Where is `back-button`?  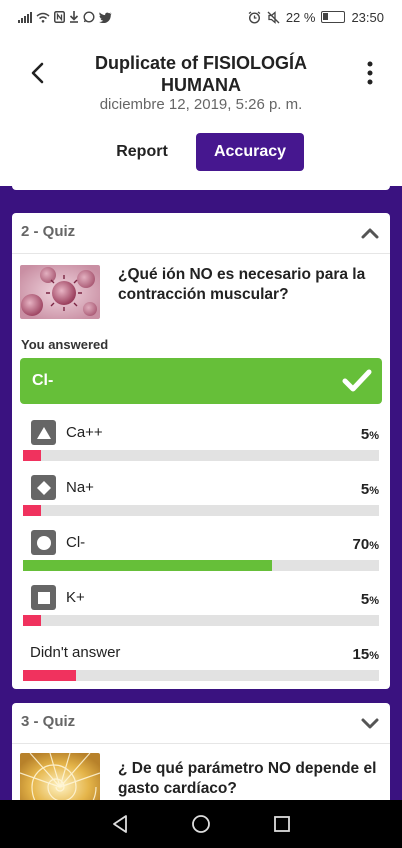
back-button is located at coordinates (37, 73).